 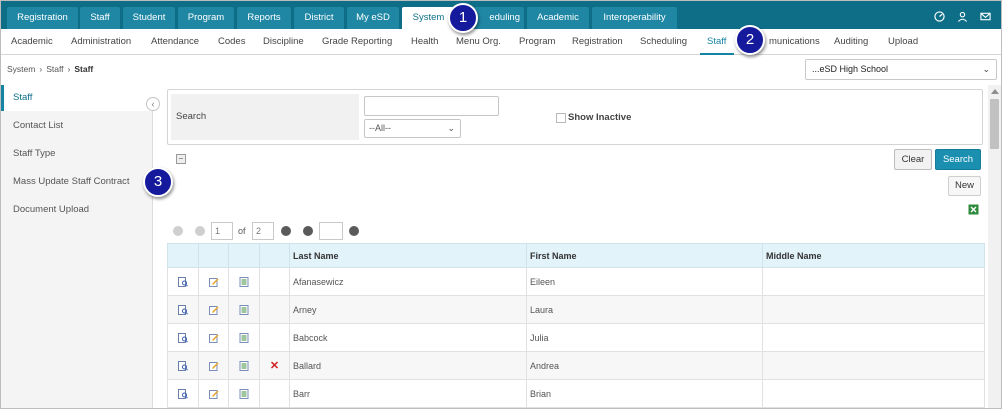 I want to click on page-number-input: 1, so click(x=222, y=231).